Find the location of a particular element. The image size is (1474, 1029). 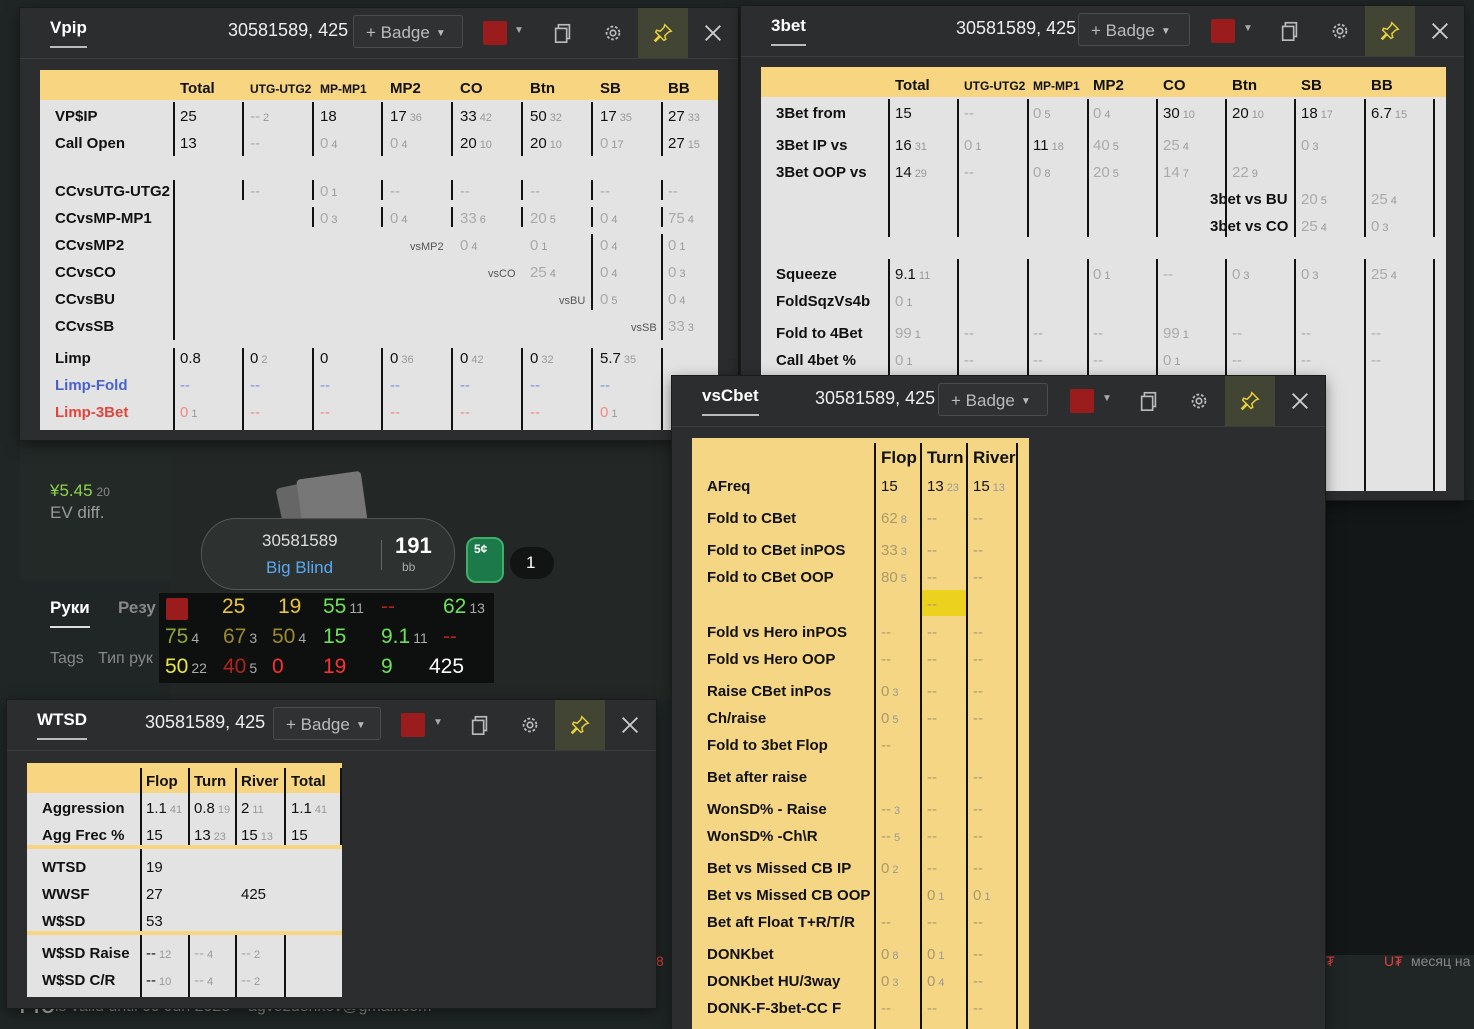

filter-tags: Tags is located at coordinates (67, 659).